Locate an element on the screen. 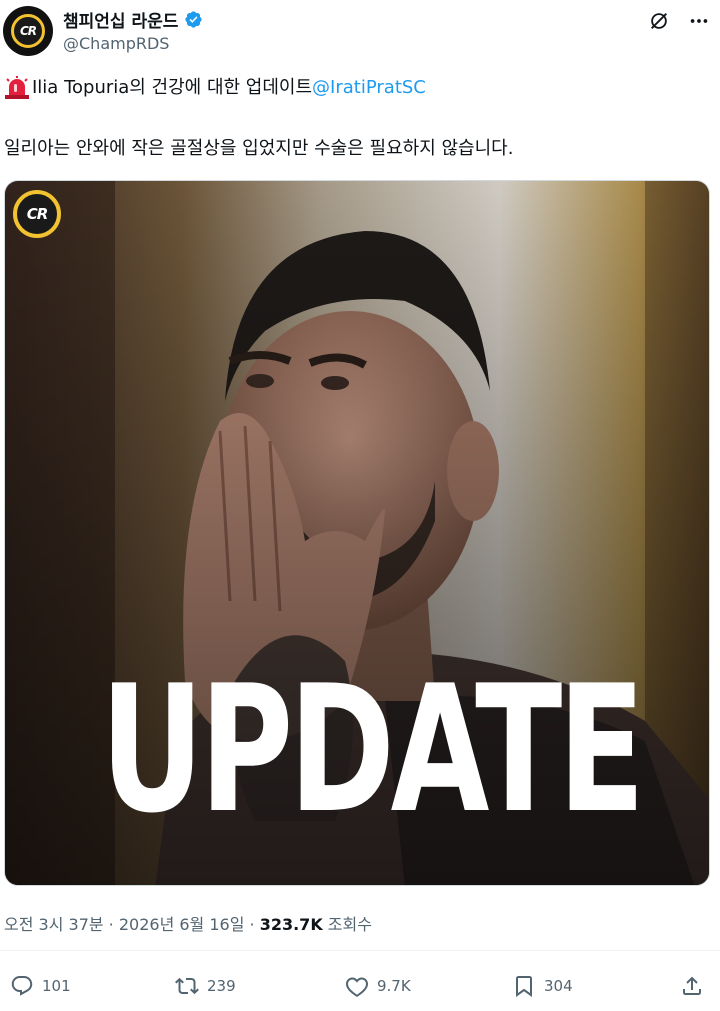 The height and width of the screenshot is (1011, 720). avatar: CR is located at coordinates (28, 31).